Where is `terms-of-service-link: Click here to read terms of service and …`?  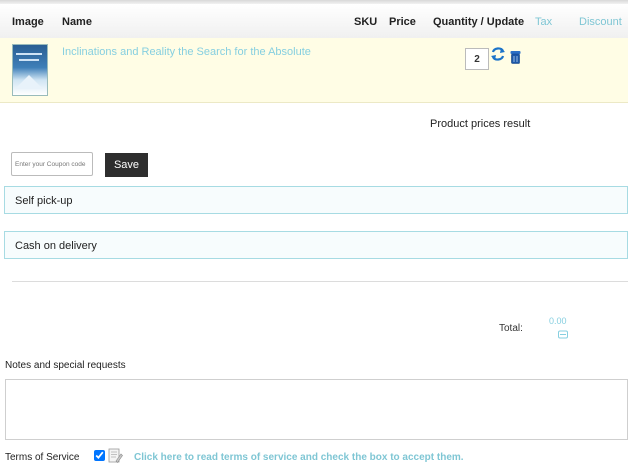
terms-of-service-link: Click here to read terms of service and … is located at coordinates (299, 457).